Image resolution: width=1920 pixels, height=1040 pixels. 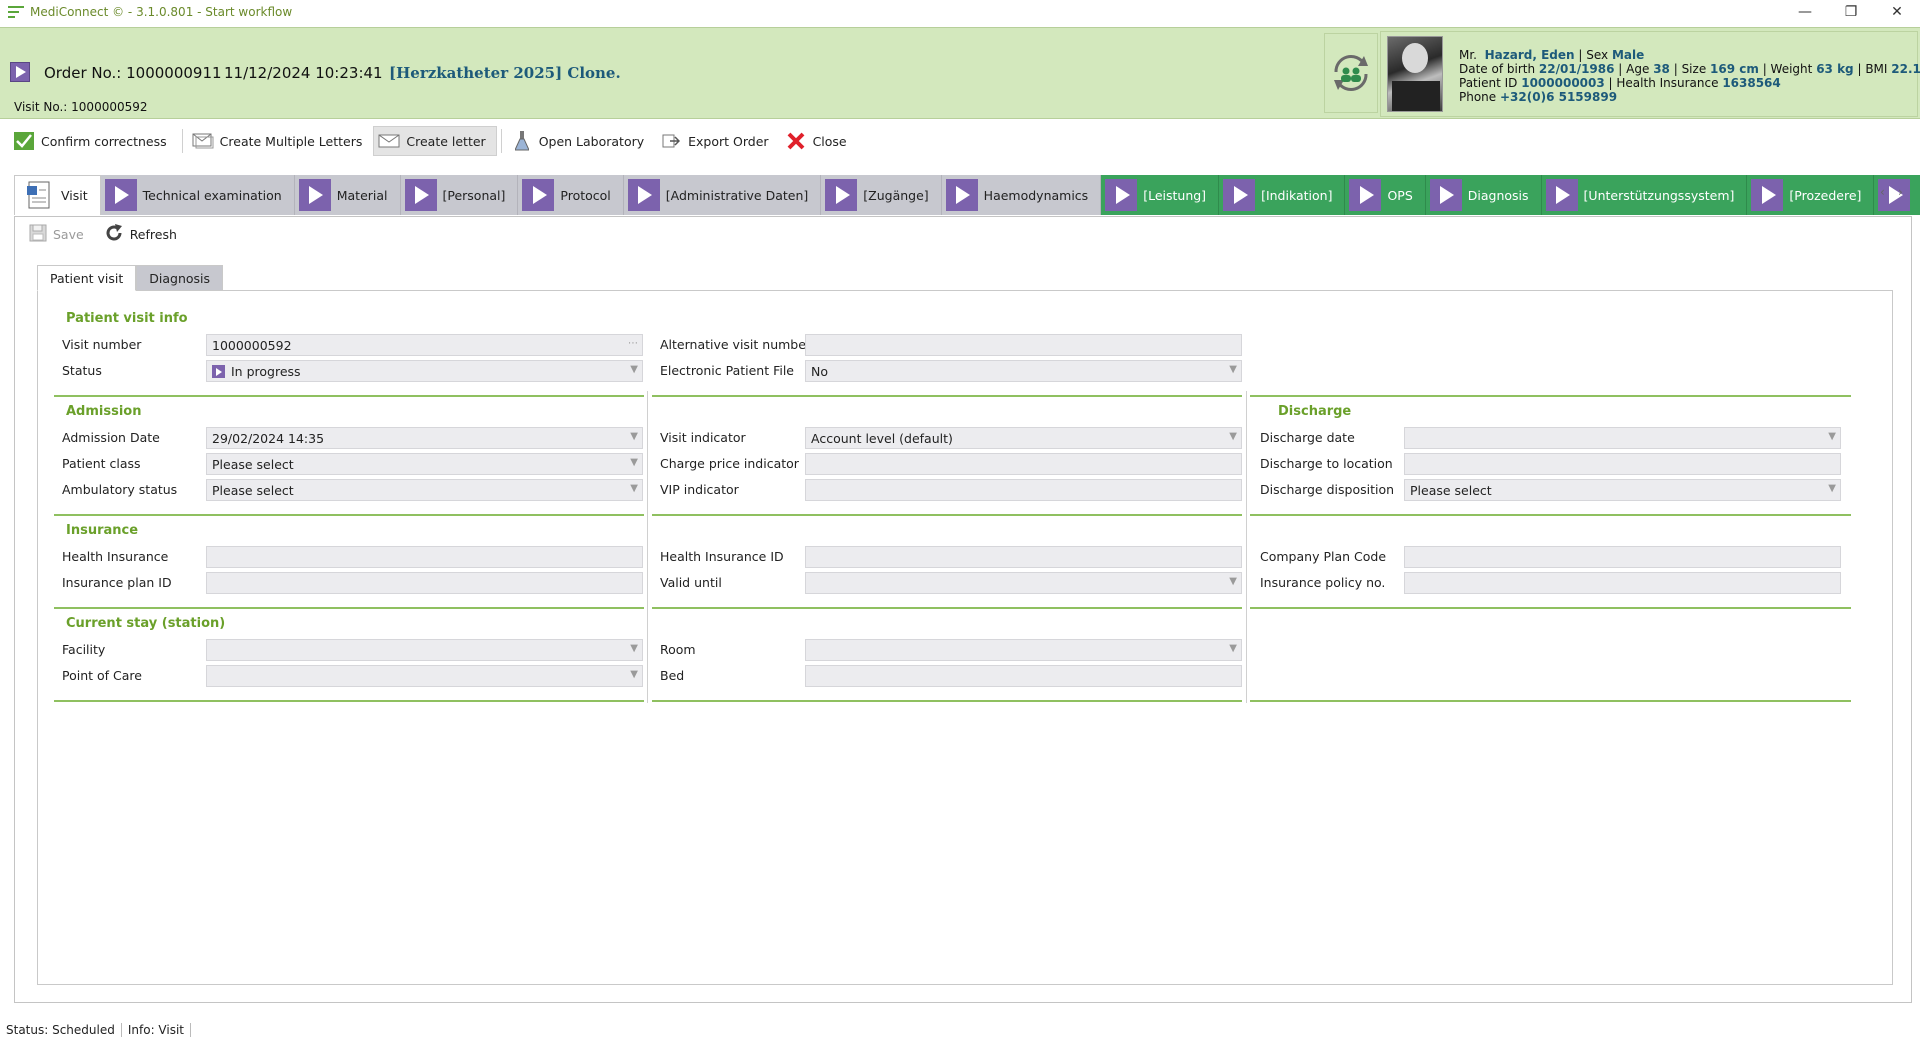 I want to click on create-letter-button: Create letter, so click(x=435, y=141).